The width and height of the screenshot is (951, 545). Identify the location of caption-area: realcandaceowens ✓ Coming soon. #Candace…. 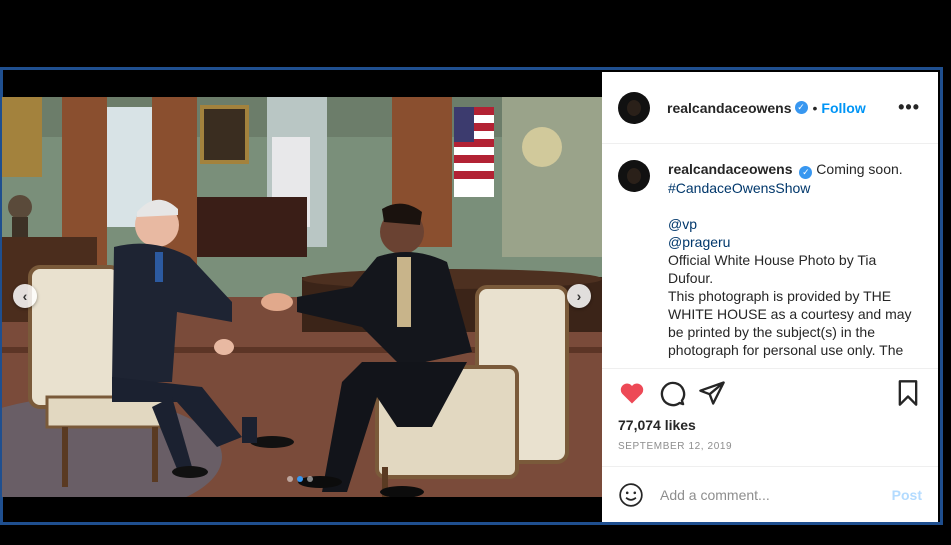
(770, 256).